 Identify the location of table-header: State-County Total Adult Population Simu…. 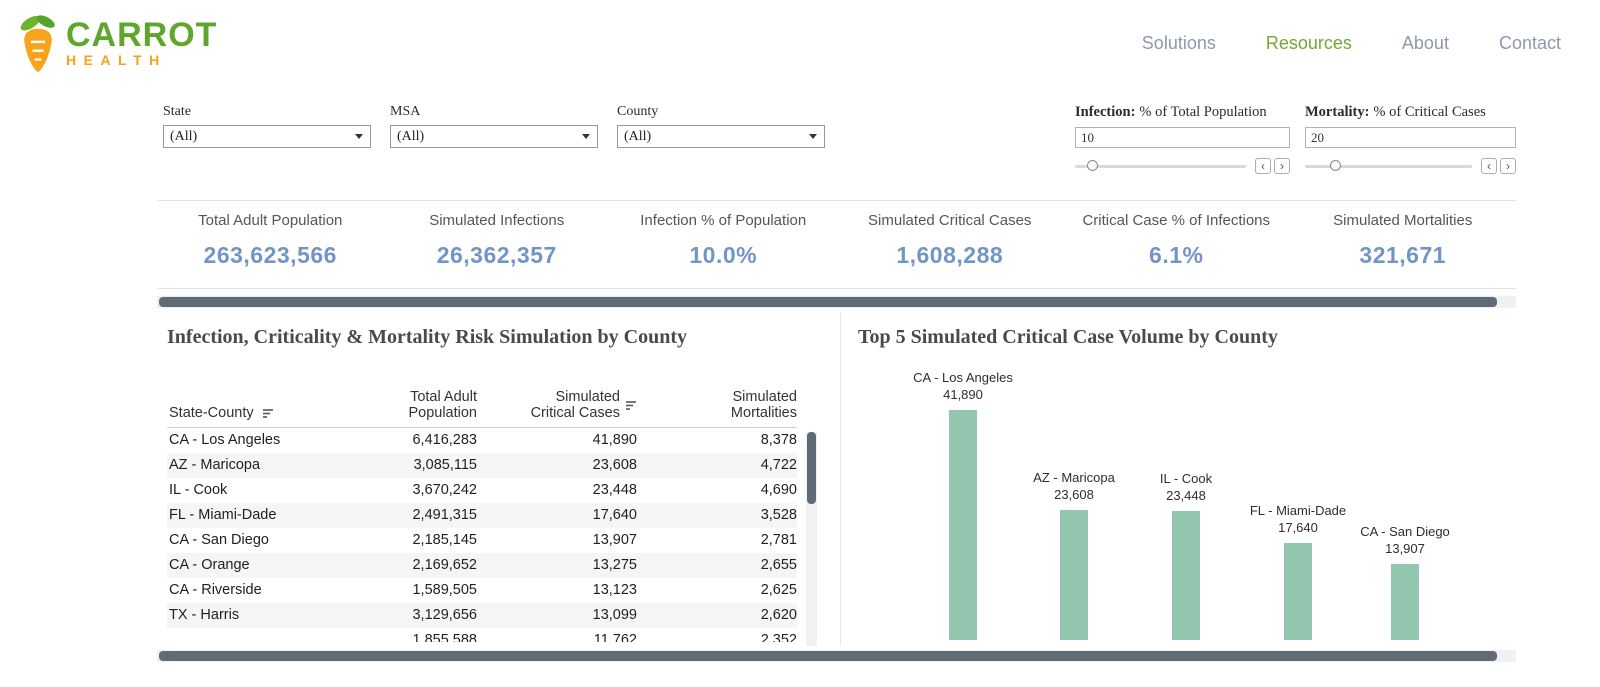
(482, 402).